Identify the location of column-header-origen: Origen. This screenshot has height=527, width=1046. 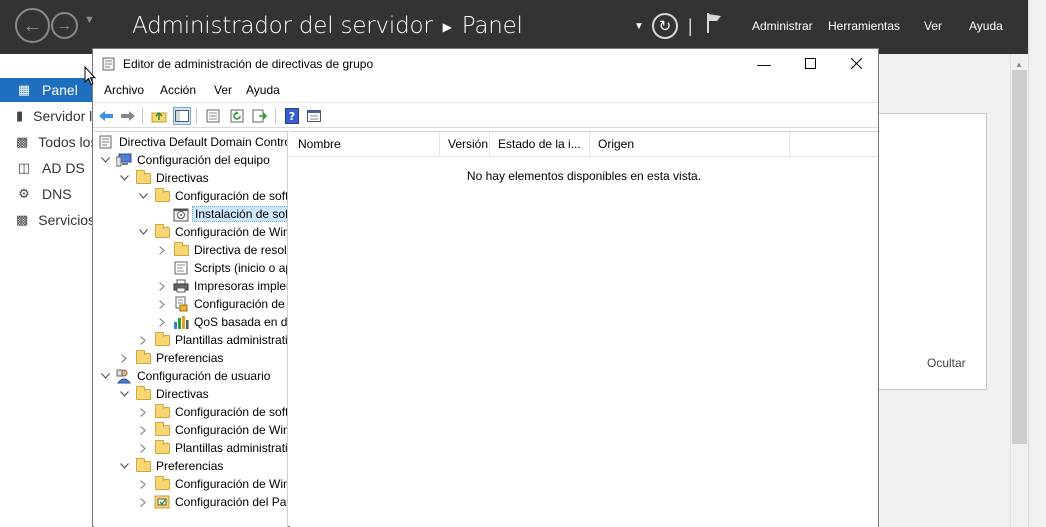
(690, 144).